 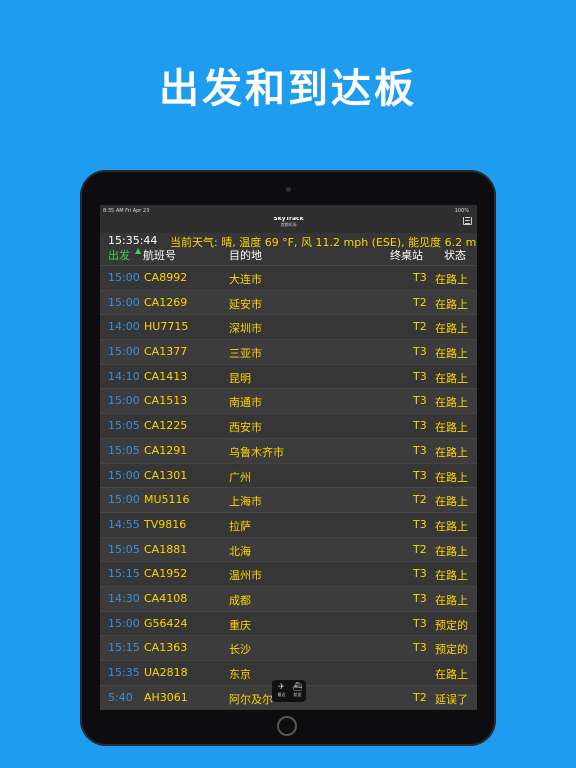 I want to click on flight-destination: 大连市, so click(x=245, y=279).